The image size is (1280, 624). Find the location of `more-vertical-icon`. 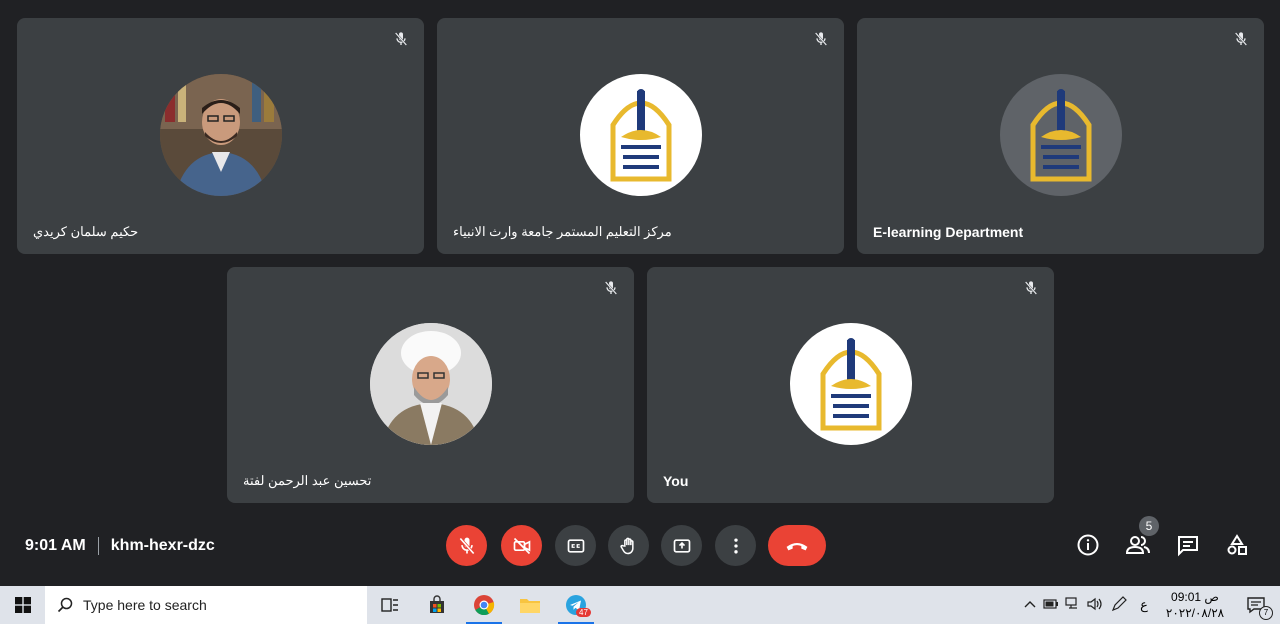

more-vertical-icon is located at coordinates (735, 545).